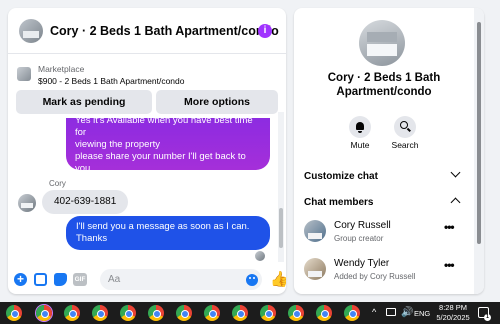 This screenshot has width=500, height=324. Describe the element at coordinates (455, 202) in the screenshot. I see `chevron-up-icon` at that location.